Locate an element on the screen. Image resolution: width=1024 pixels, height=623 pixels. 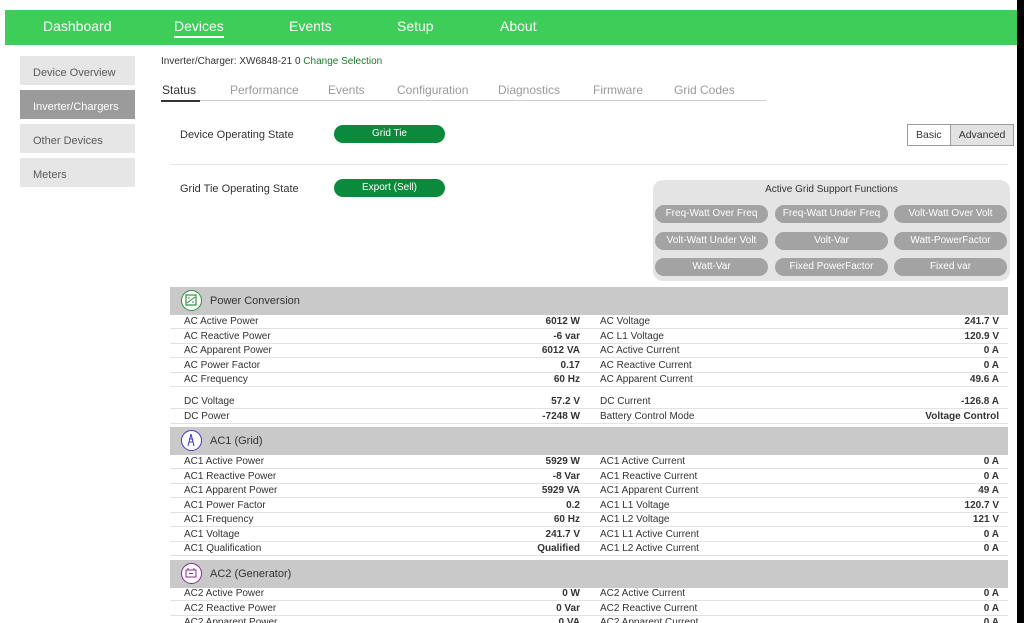
metric-value: 49.6 A is located at coordinates (984, 379).